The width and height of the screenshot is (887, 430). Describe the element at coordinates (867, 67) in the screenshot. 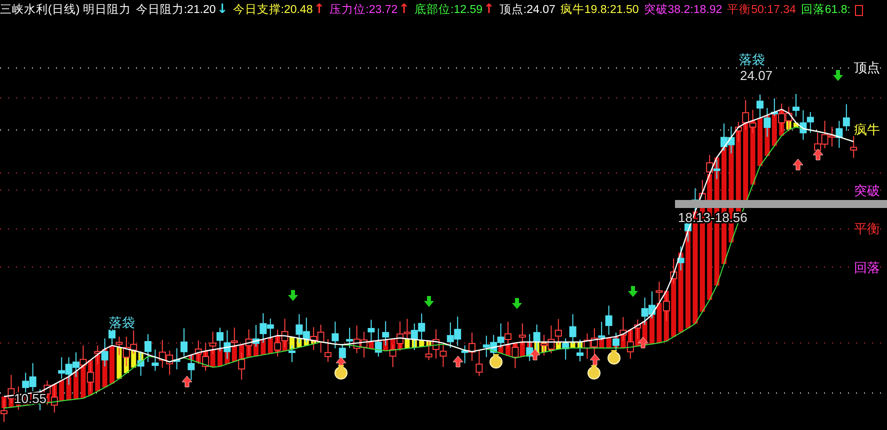

I see `level-label: 顶点` at that location.